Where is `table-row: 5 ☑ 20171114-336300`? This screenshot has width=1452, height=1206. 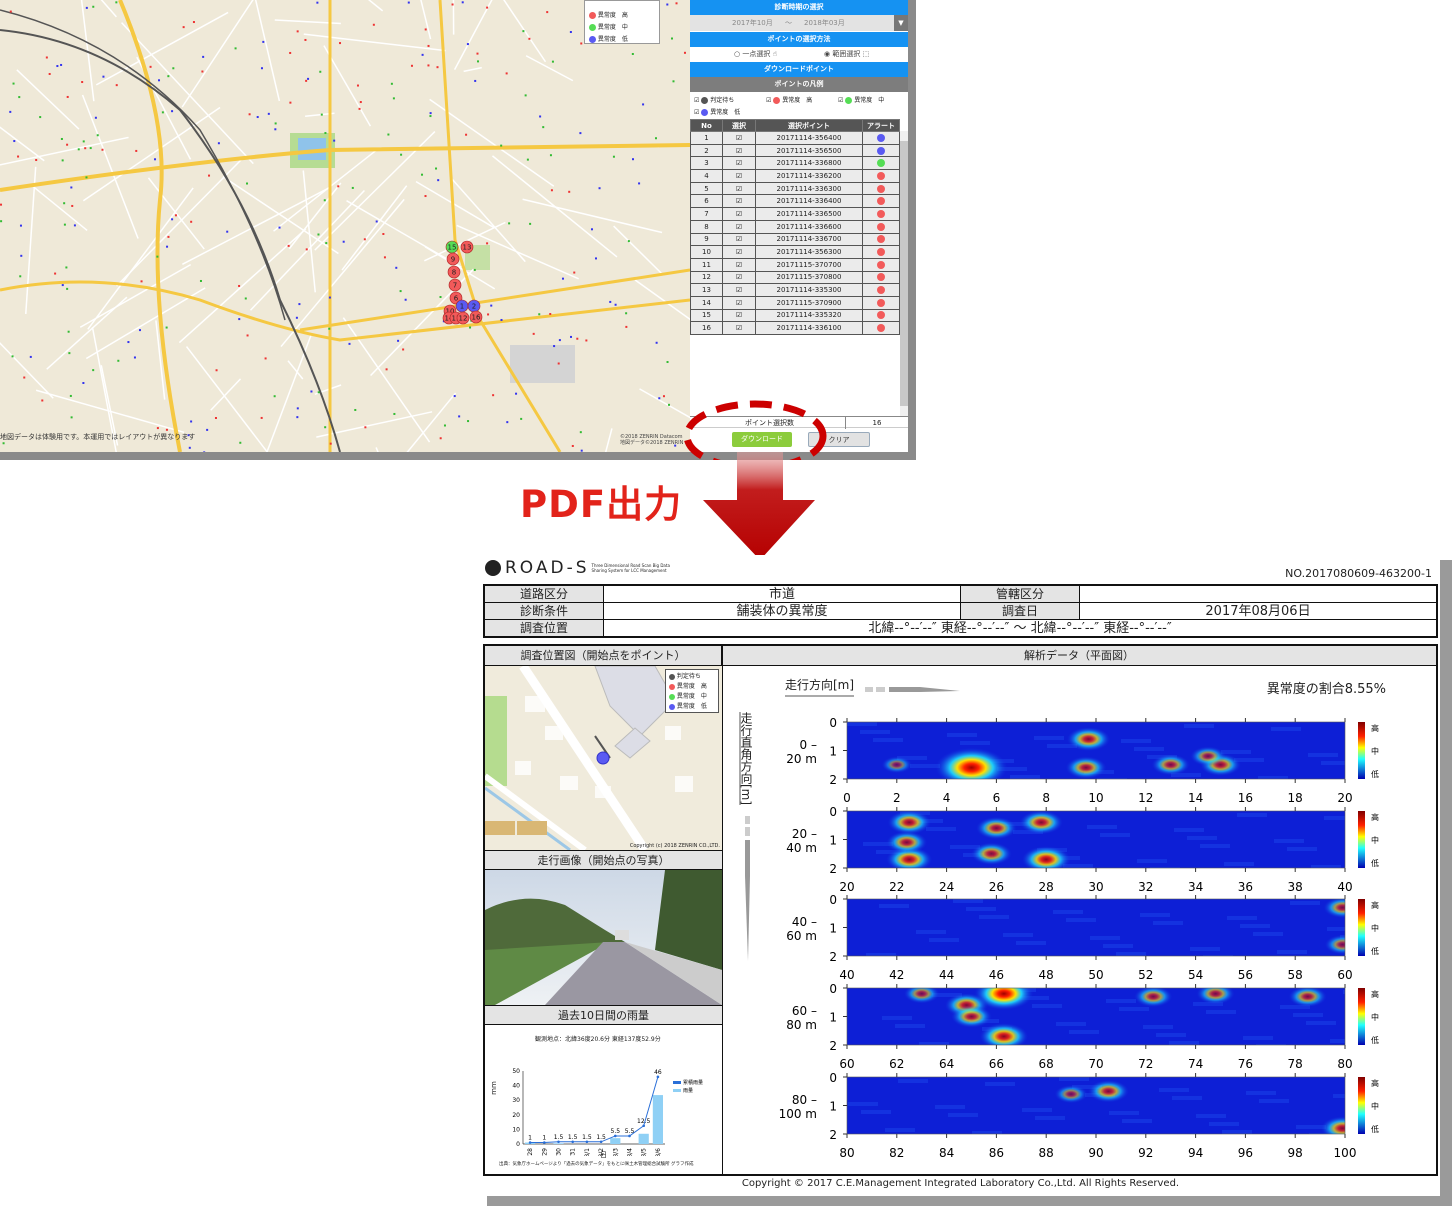
table-row: 5 ☑ 20171114-336300 is located at coordinates (795, 188).